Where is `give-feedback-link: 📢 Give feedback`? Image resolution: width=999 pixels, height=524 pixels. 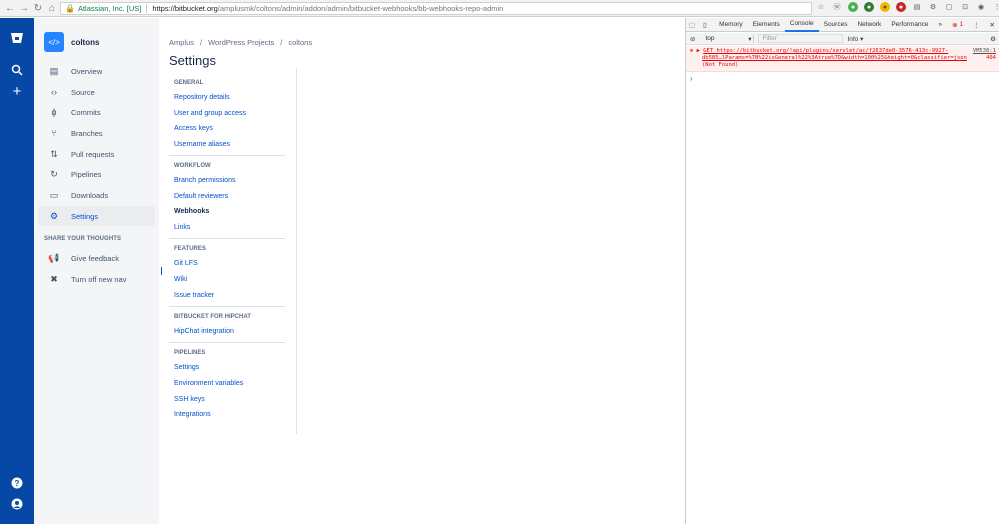 give-feedback-link: 📢 Give feedback is located at coordinates (96, 258).